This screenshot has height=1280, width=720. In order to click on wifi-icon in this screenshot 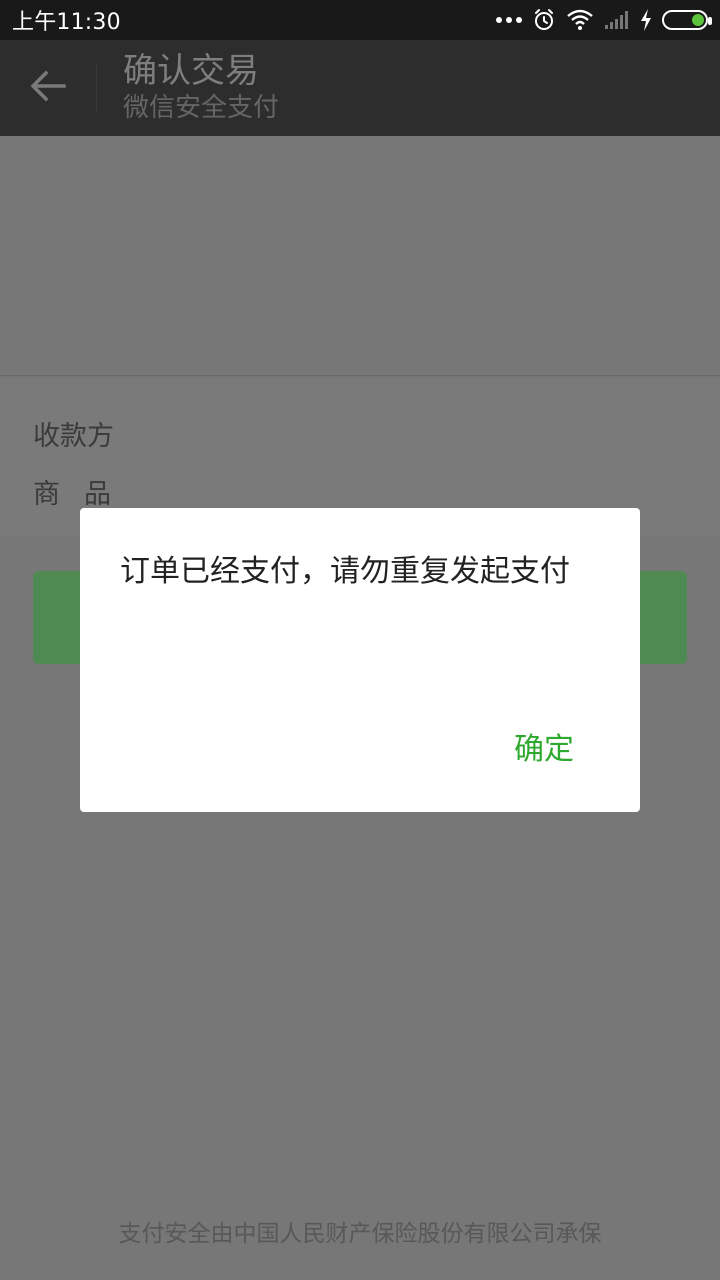, I will do `click(580, 20)`.